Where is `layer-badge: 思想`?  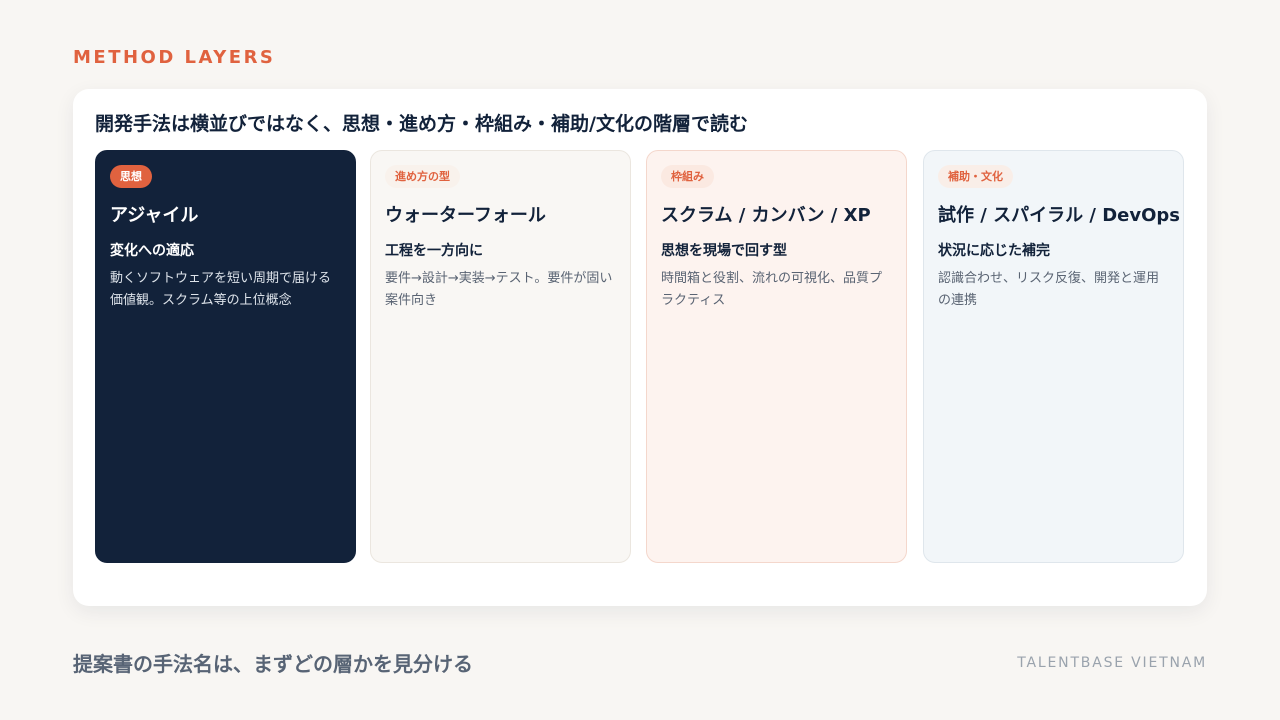 layer-badge: 思想 is located at coordinates (131, 176).